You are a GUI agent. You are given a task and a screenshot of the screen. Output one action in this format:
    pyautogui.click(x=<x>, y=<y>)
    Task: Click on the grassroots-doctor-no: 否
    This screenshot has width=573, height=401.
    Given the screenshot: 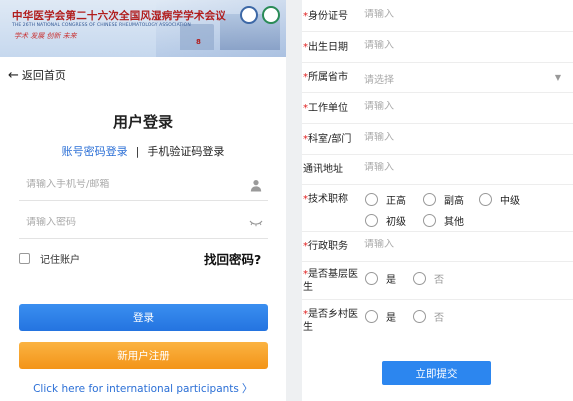 What is the action you would take?
    pyautogui.click(x=428, y=278)
    